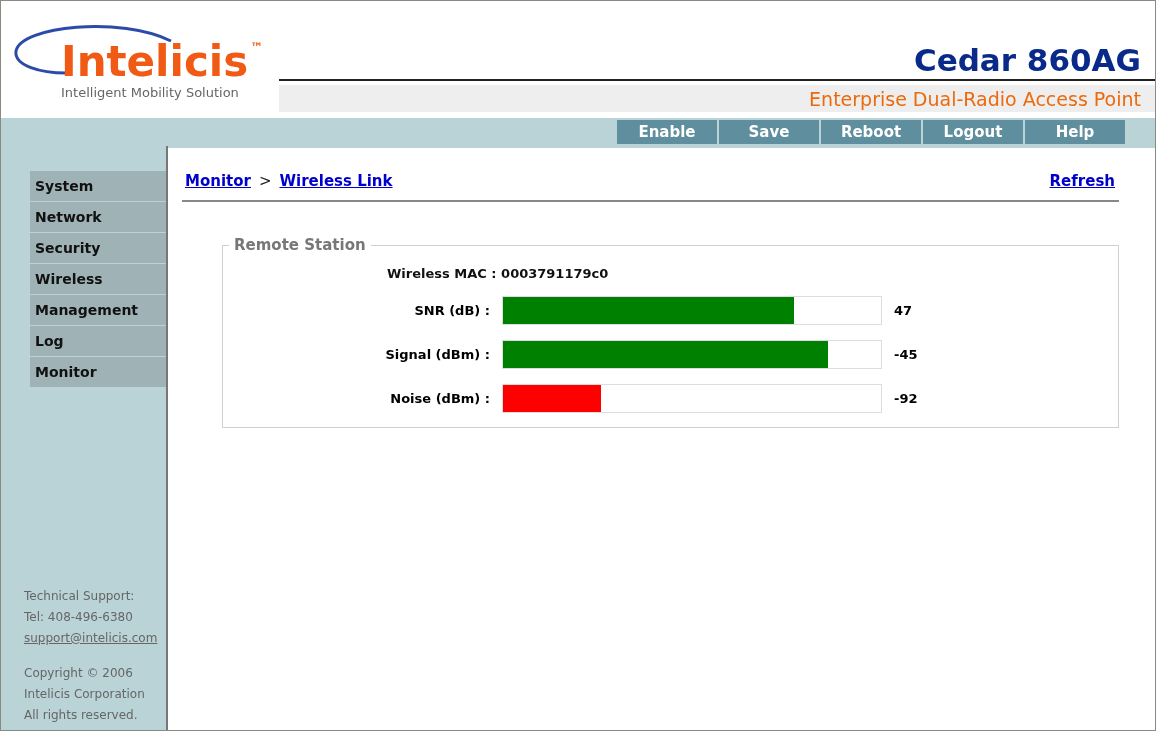 This screenshot has height=731, width=1156. Describe the element at coordinates (437, 354) in the screenshot. I see `meter-label: Signal (dBm) :` at that location.